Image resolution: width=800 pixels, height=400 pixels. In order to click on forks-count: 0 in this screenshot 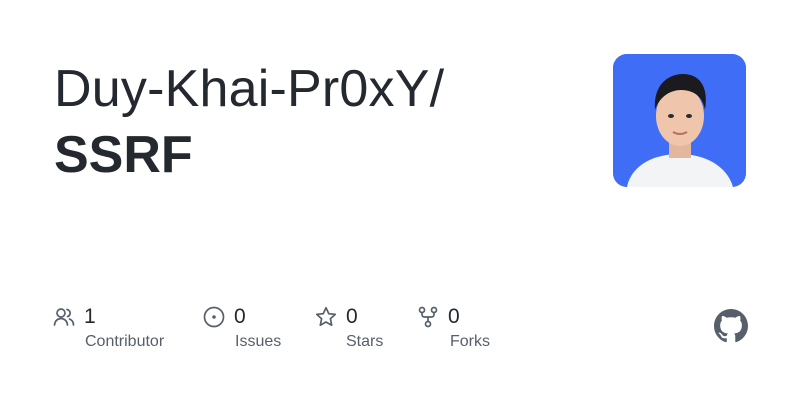, I will do `click(454, 316)`.